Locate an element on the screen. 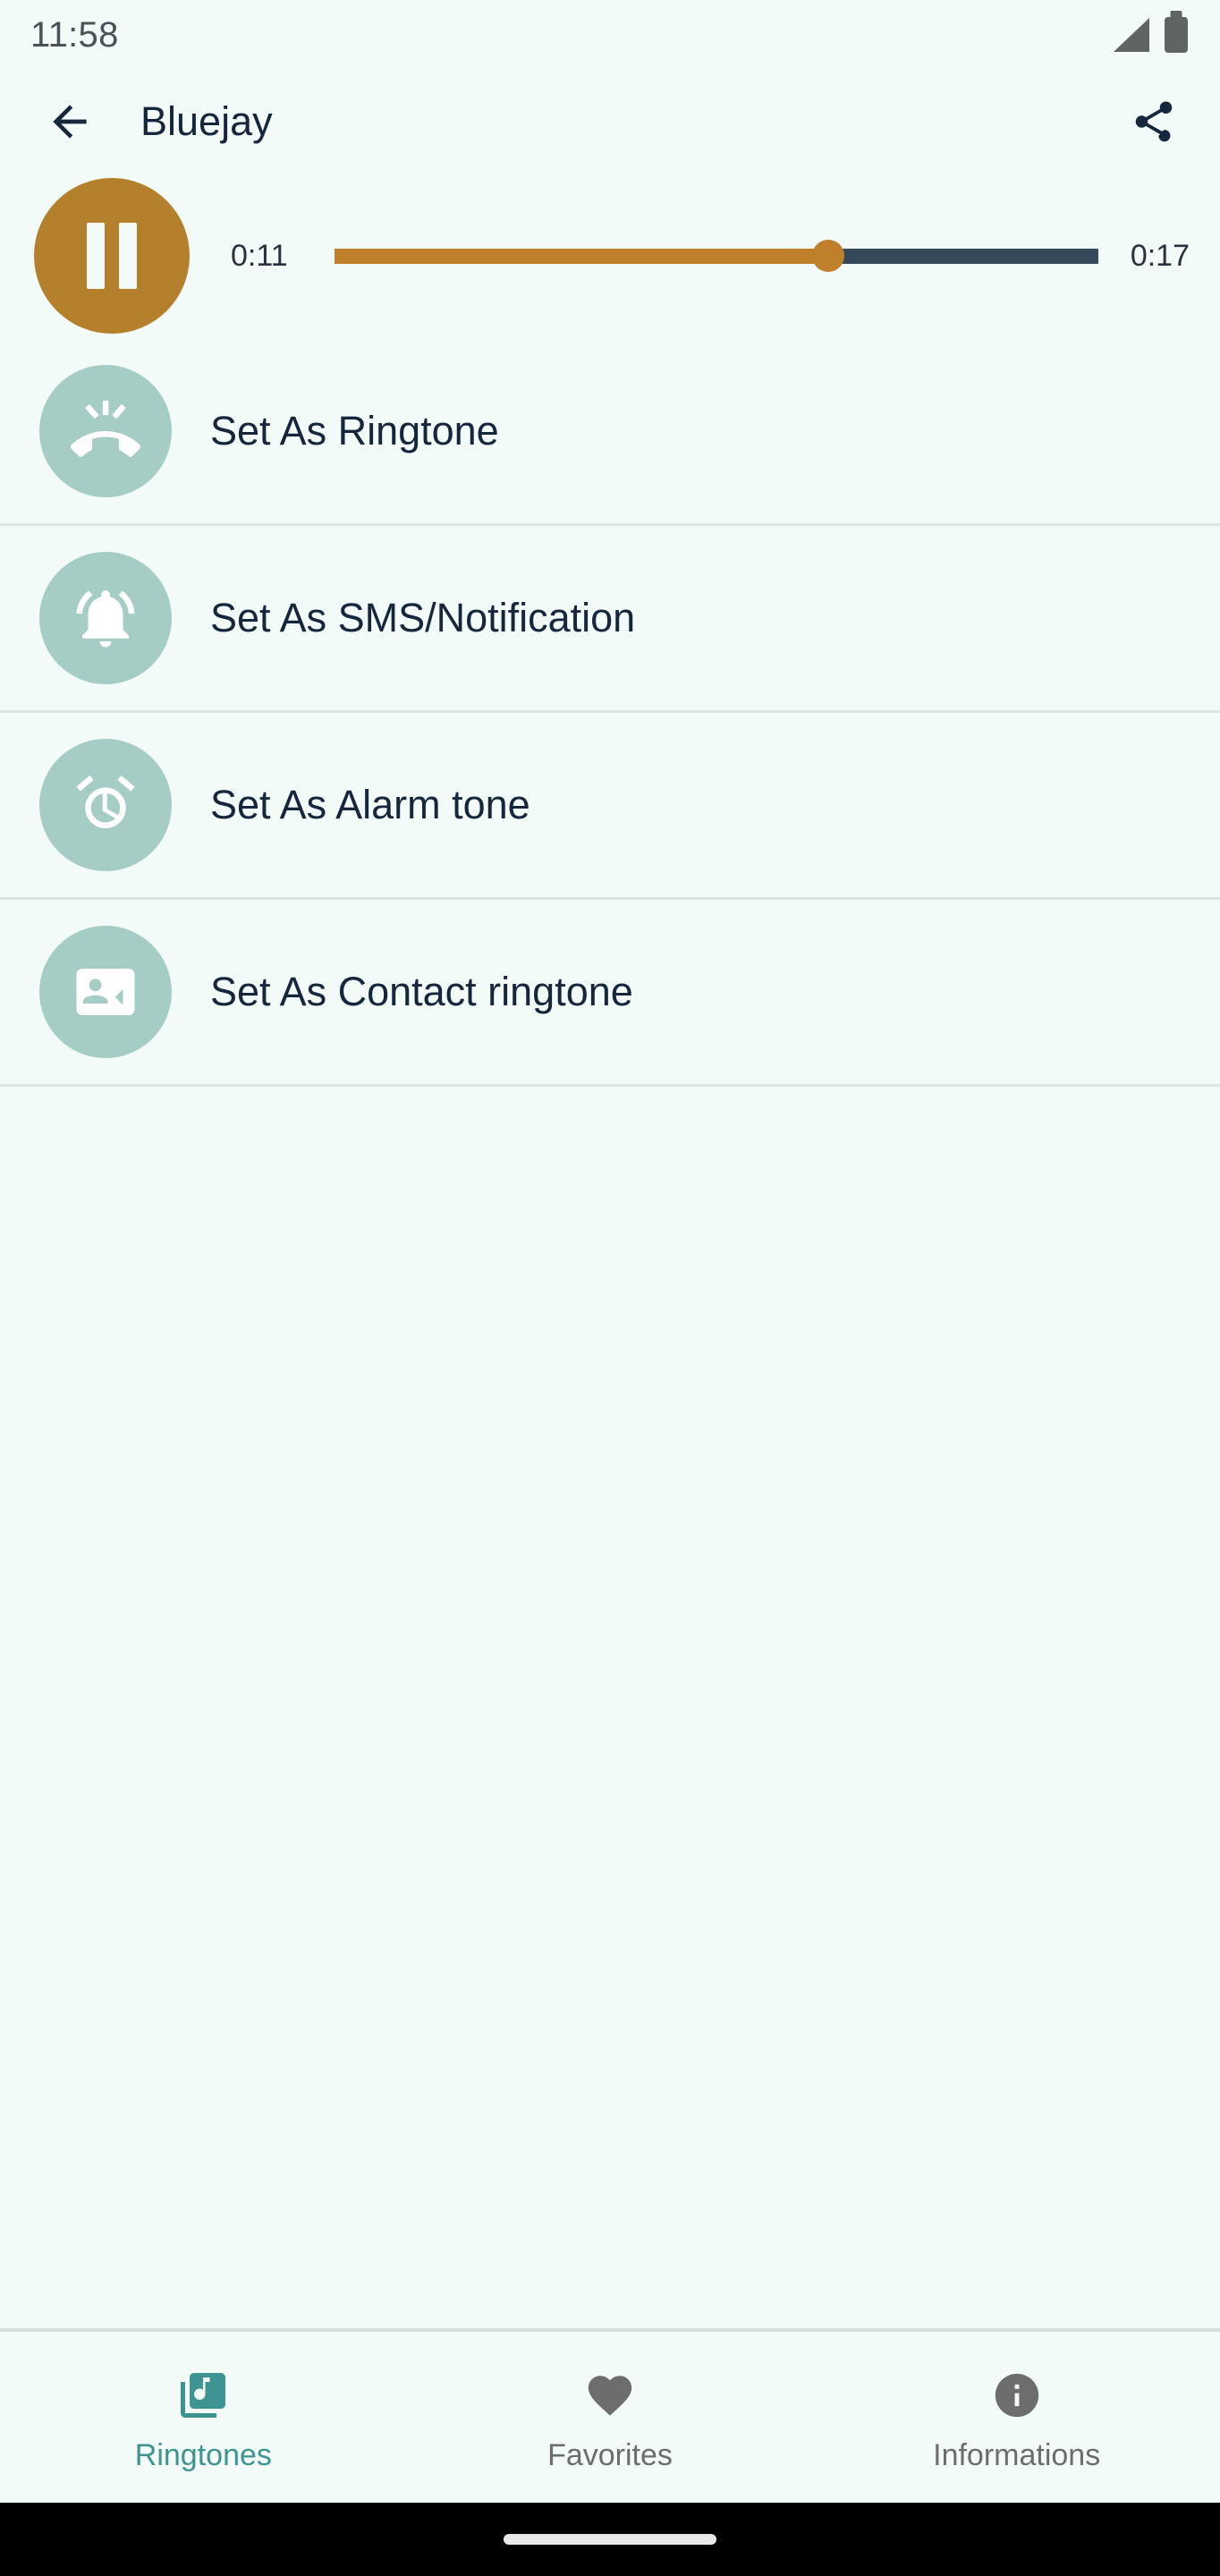 The height and width of the screenshot is (2576, 1220). tab-ringtones: Ringtones is located at coordinates (203, 2417).